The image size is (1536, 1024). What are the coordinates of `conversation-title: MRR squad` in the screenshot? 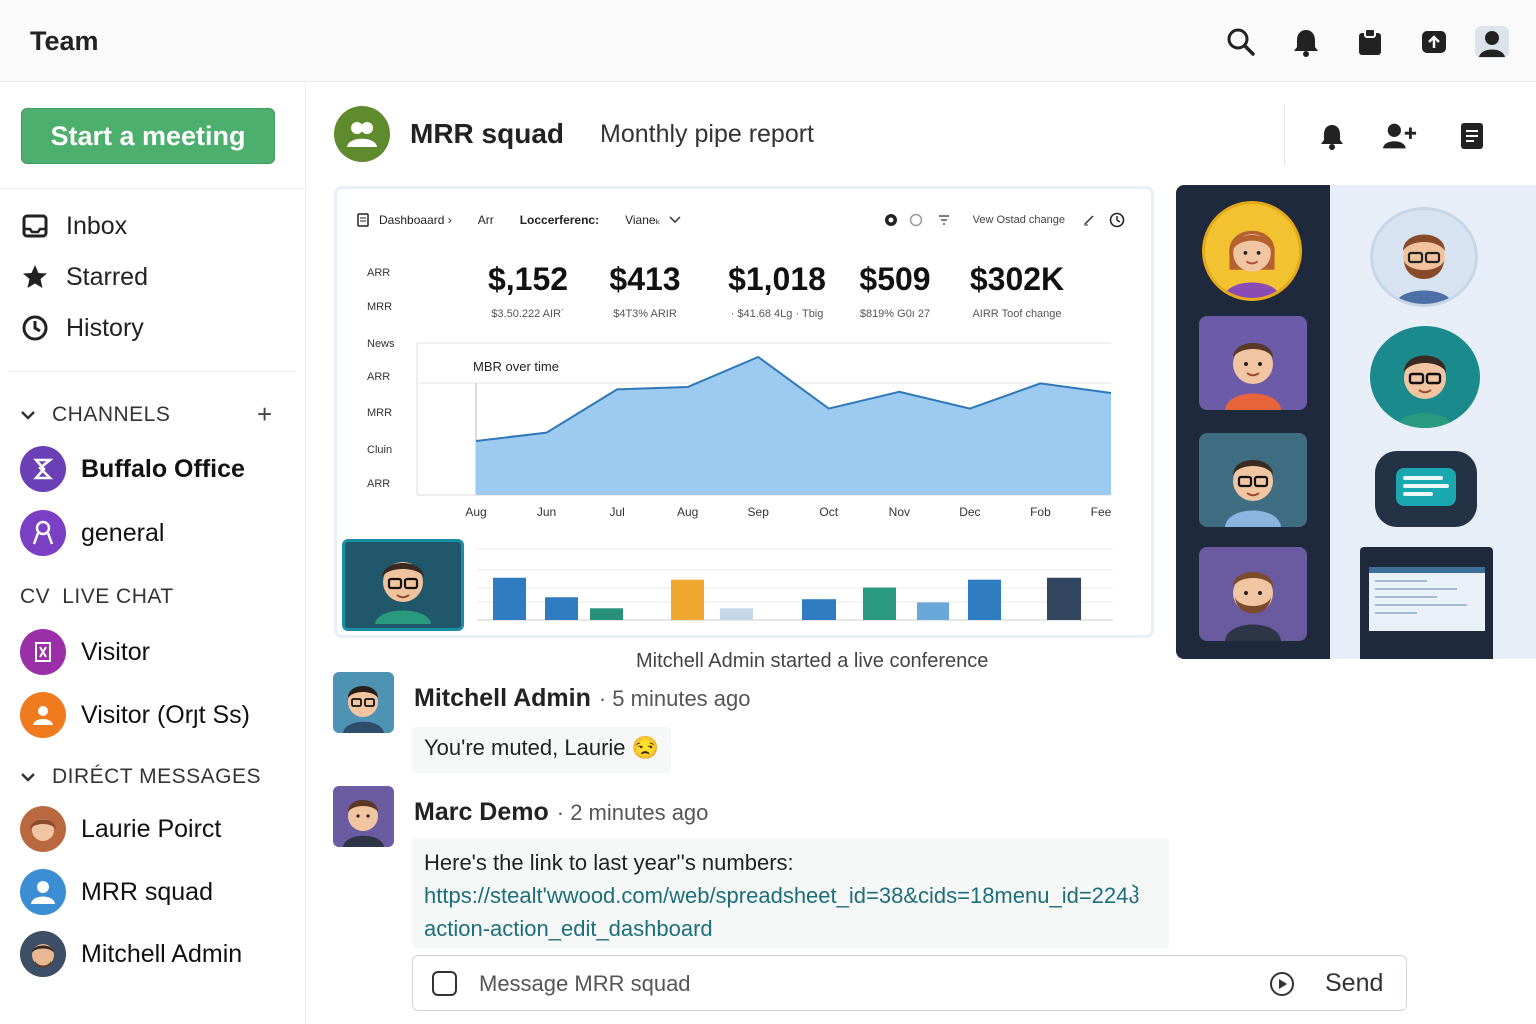 It's located at (487, 133).